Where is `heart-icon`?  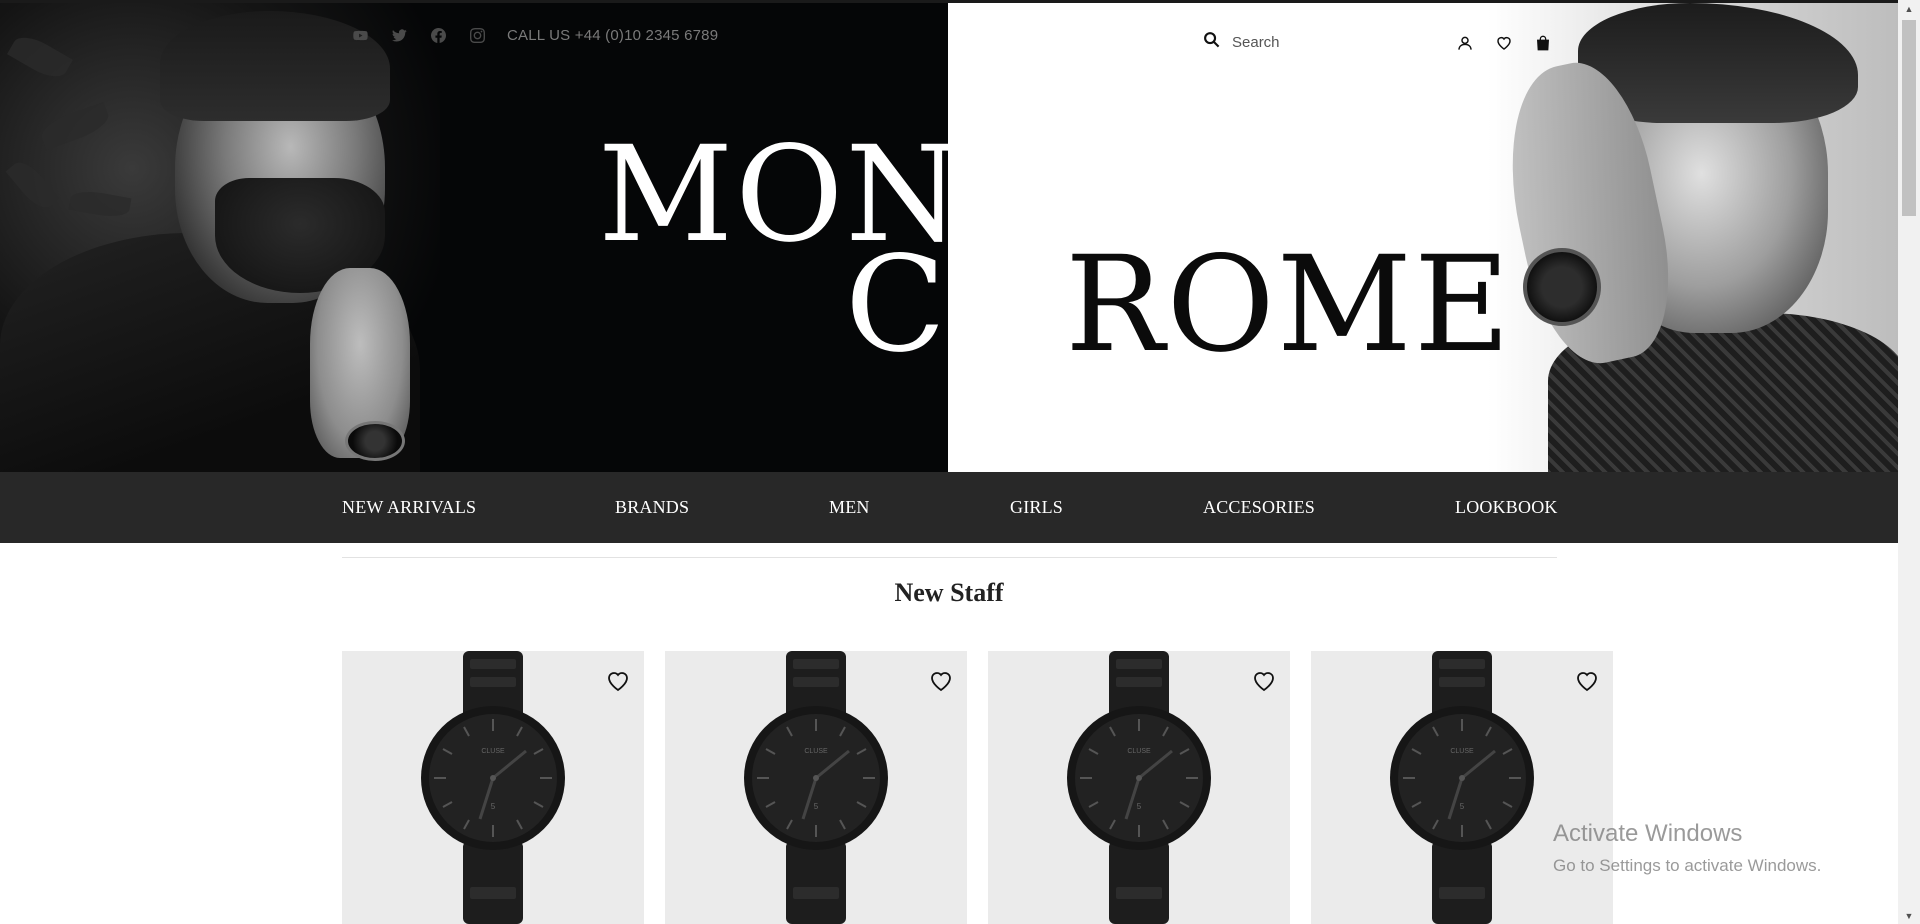
heart-icon is located at coordinates (1503, 42).